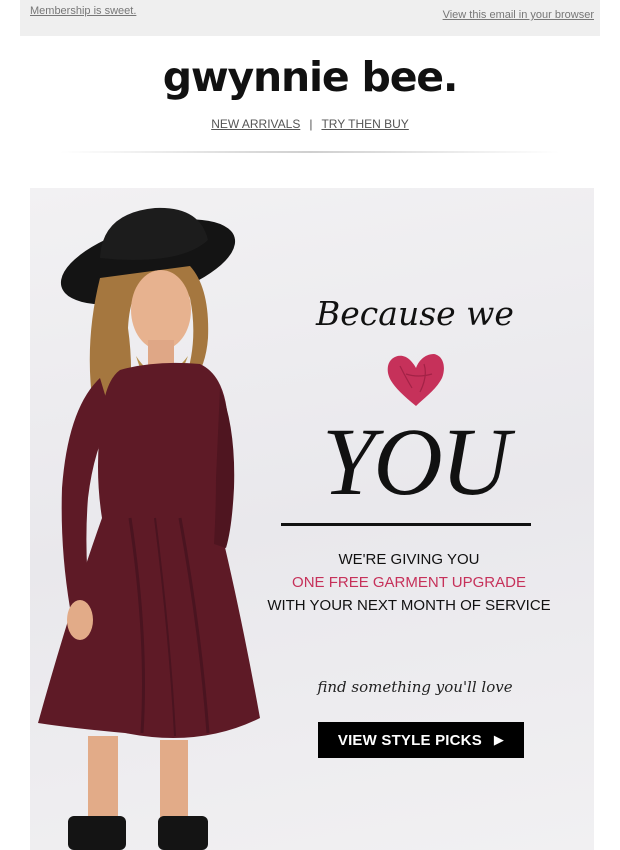  Describe the element at coordinates (415, 687) in the screenshot. I see `tagline: find something you'll love` at that location.